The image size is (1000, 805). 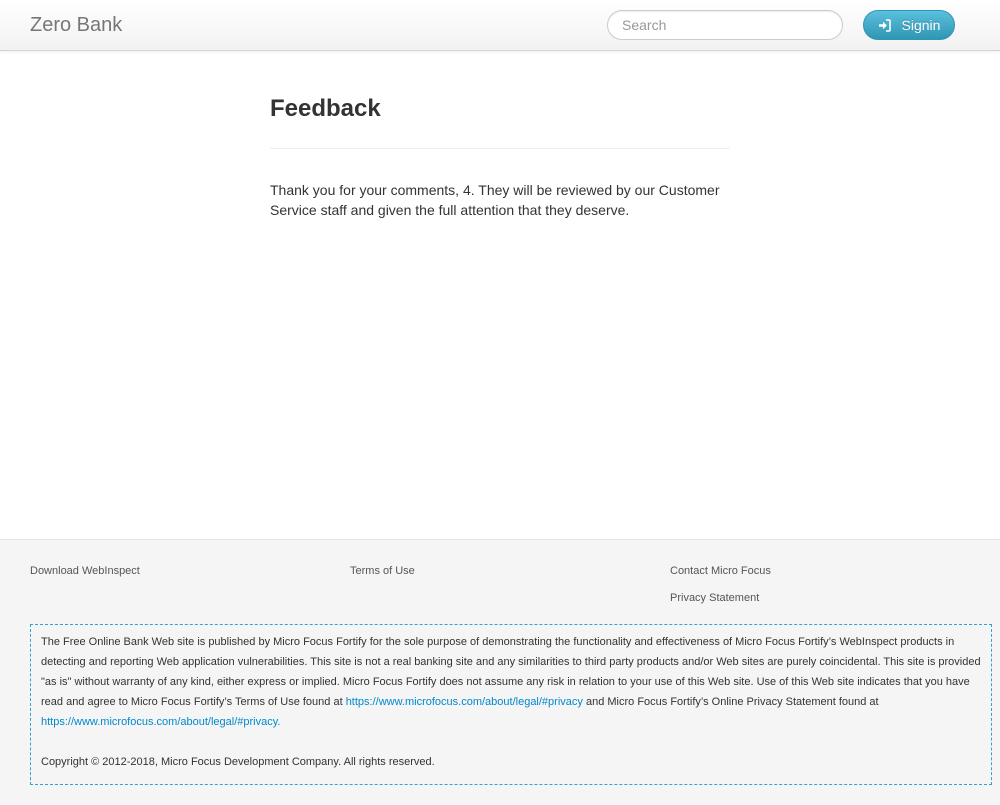 I want to click on signin-button: Signin, so click(x=909, y=25).